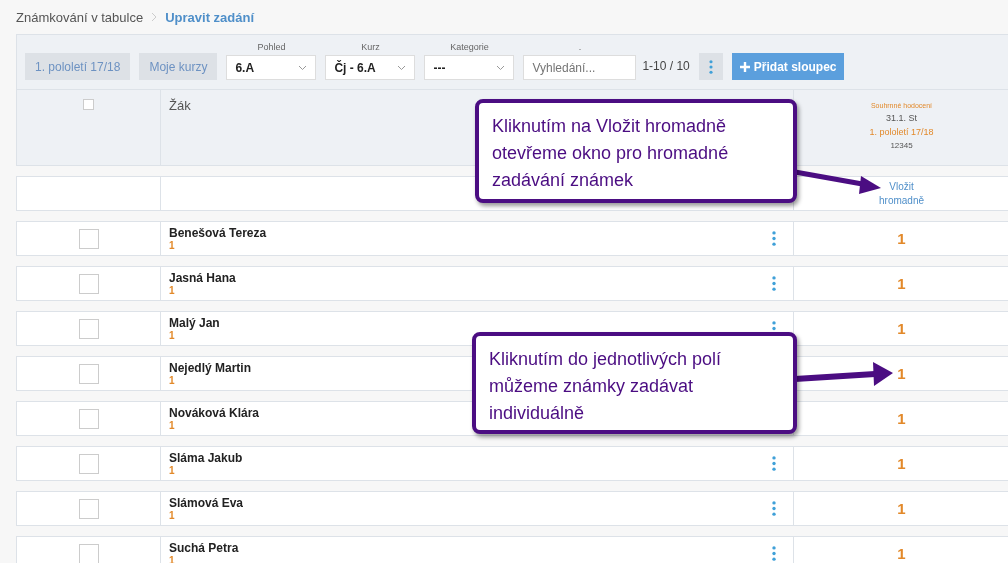 The width and height of the screenshot is (1008, 563). Describe the element at coordinates (469, 47) in the screenshot. I see `filter-label: Kategorie` at that location.